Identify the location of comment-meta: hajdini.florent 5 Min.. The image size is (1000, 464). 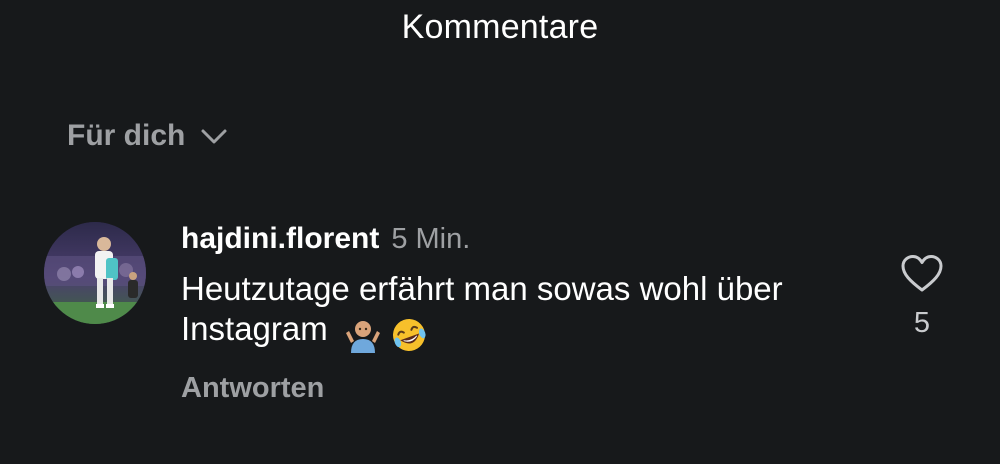
(325, 239).